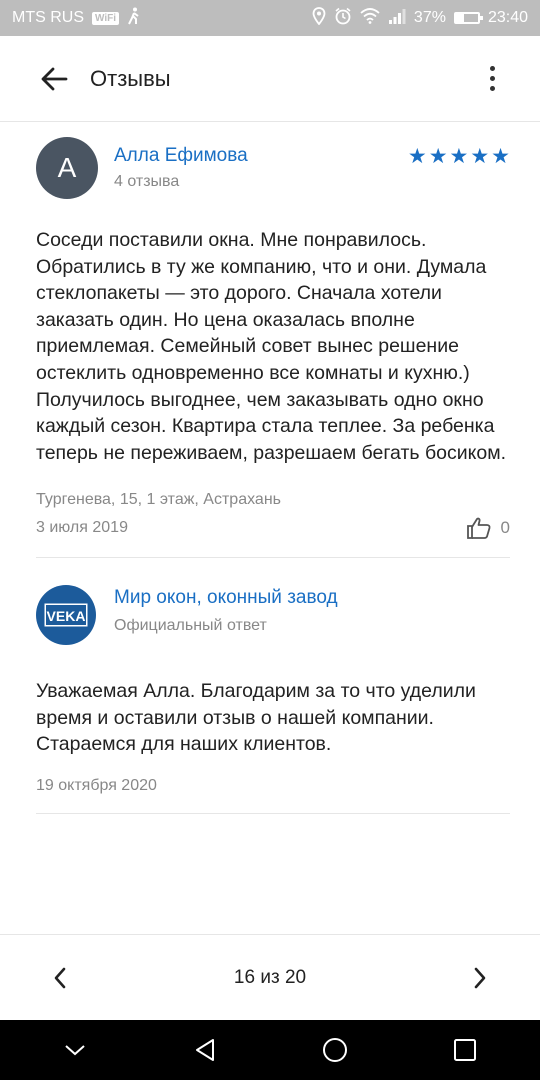 The height and width of the screenshot is (1080, 540). I want to click on battery-level, so click(460, 18).